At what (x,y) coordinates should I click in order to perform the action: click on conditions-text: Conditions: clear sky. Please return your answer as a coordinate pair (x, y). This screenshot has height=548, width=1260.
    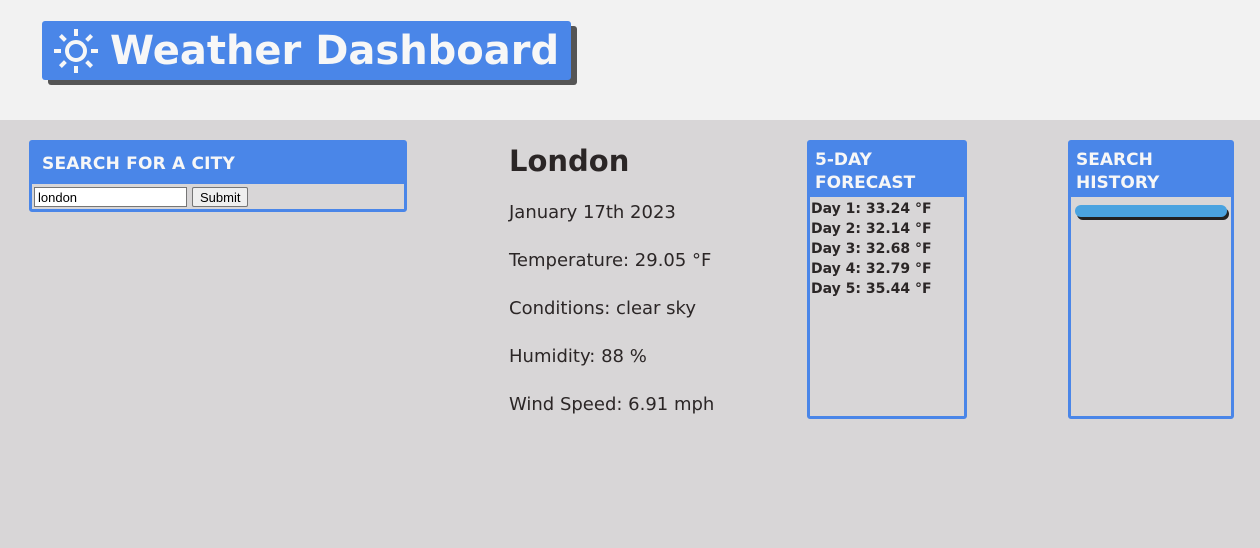
    Looking at the image, I should click on (602, 308).